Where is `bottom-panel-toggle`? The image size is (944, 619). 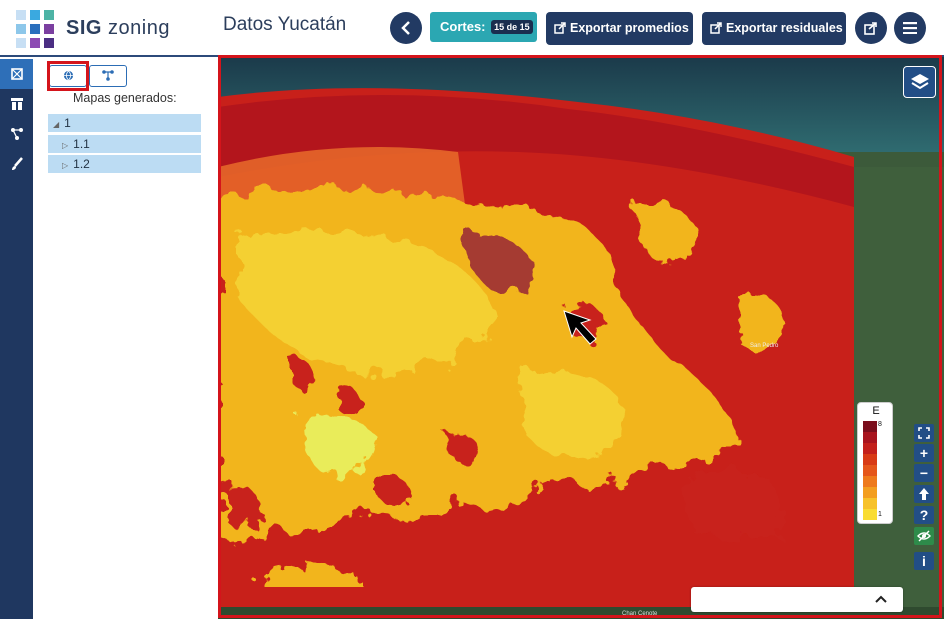 bottom-panel-toggle is located at coordinates (797, 599).